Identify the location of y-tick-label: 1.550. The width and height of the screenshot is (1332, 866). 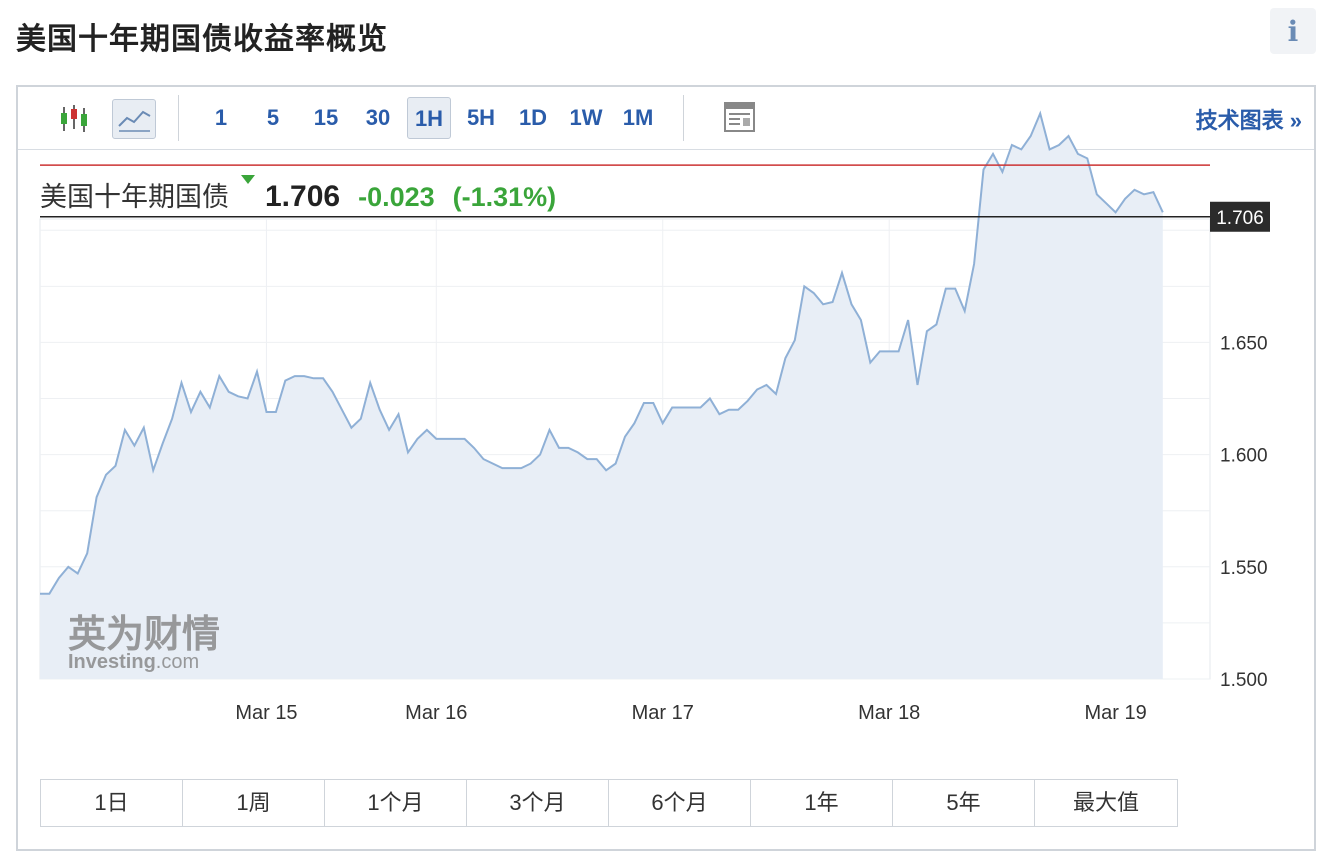
(1244, 568).